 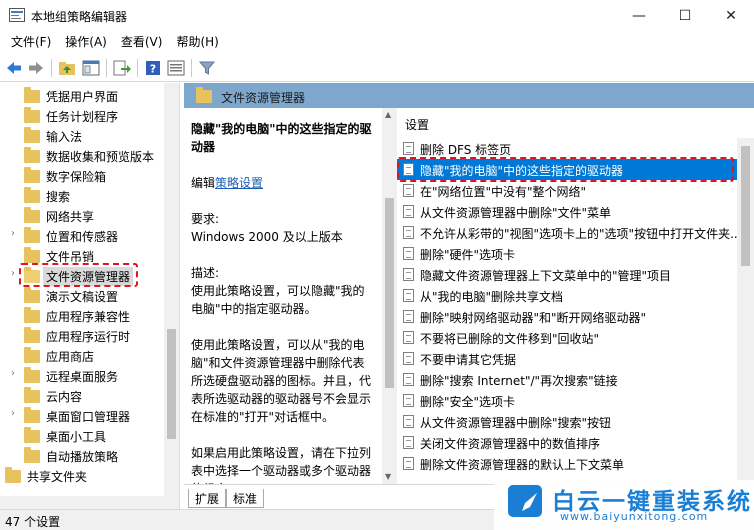 What do you see at coordinates (567, 274) in the screenshot?
I see `list-item: 隐藏文件资源管理器上下文菜单中的"管理"项目` at bounding box center [567, 274].